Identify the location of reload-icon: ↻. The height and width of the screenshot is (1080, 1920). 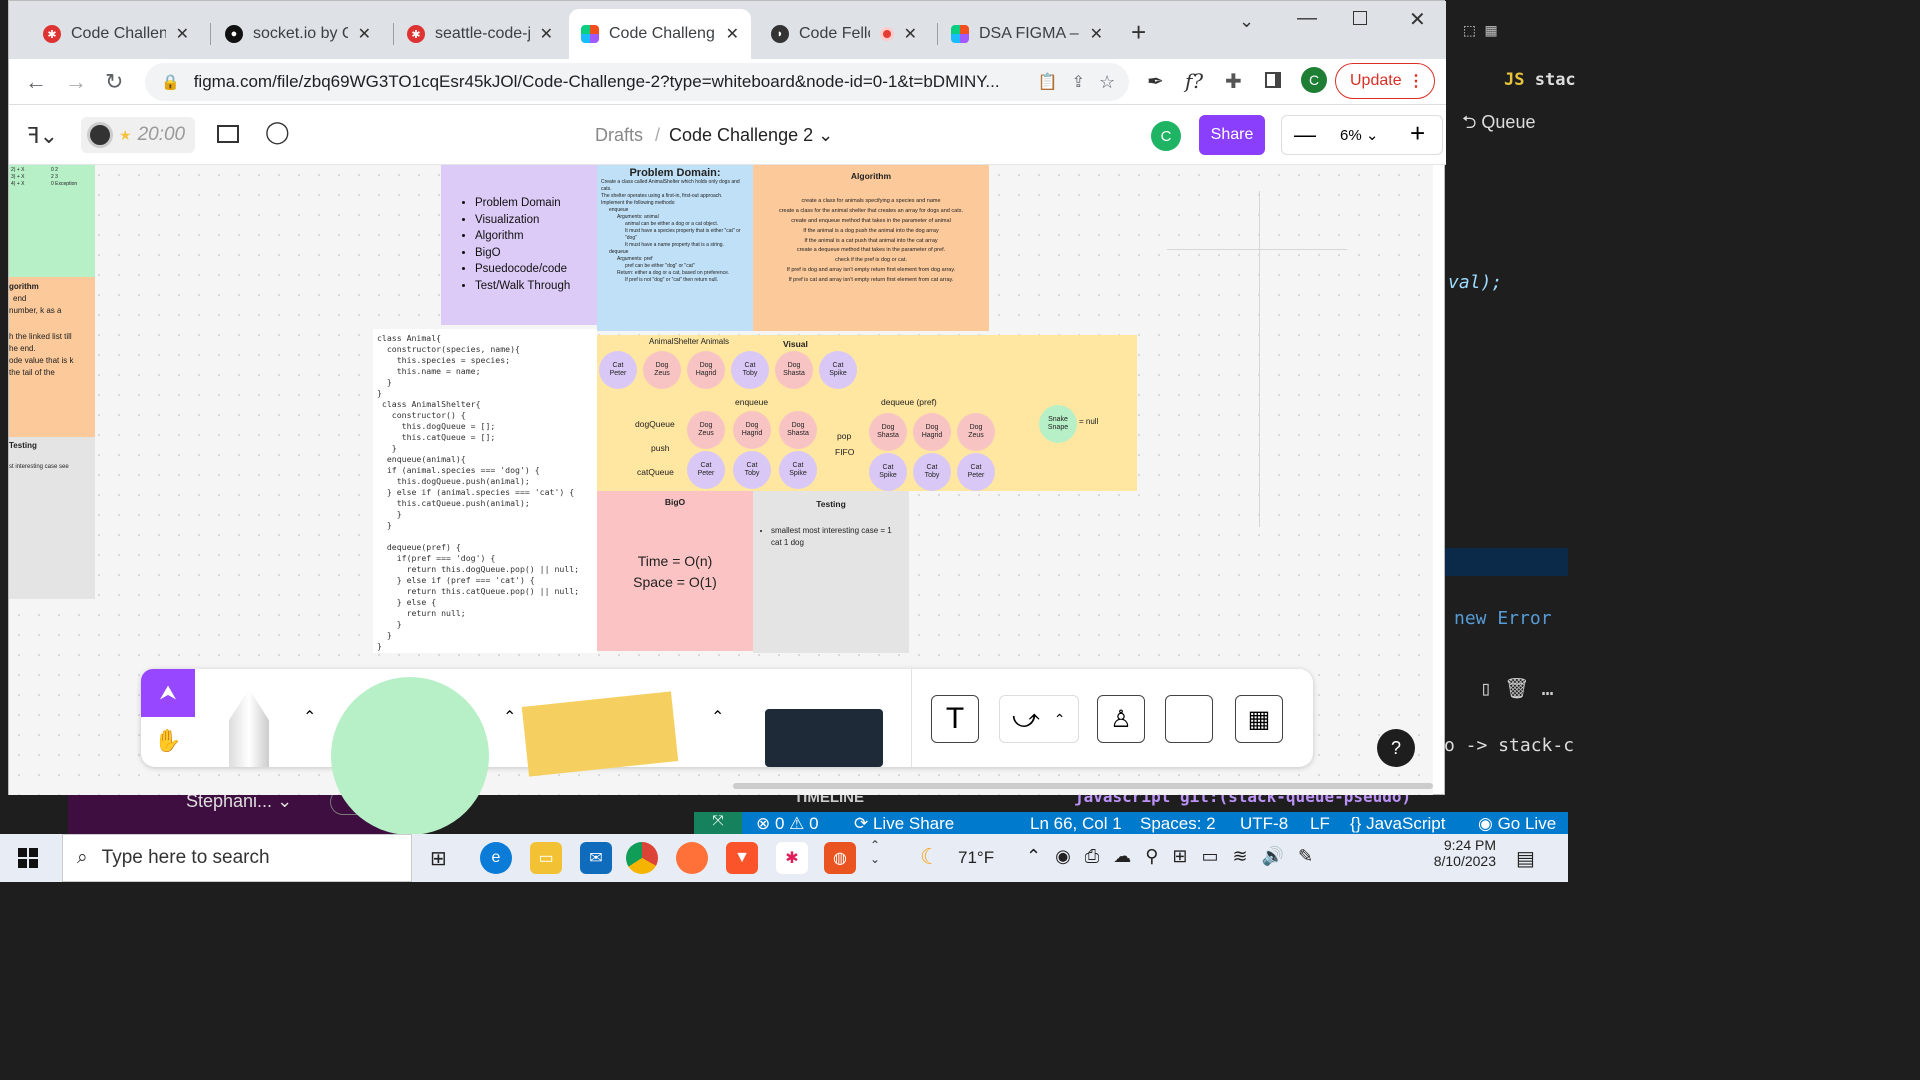
(114, 82).